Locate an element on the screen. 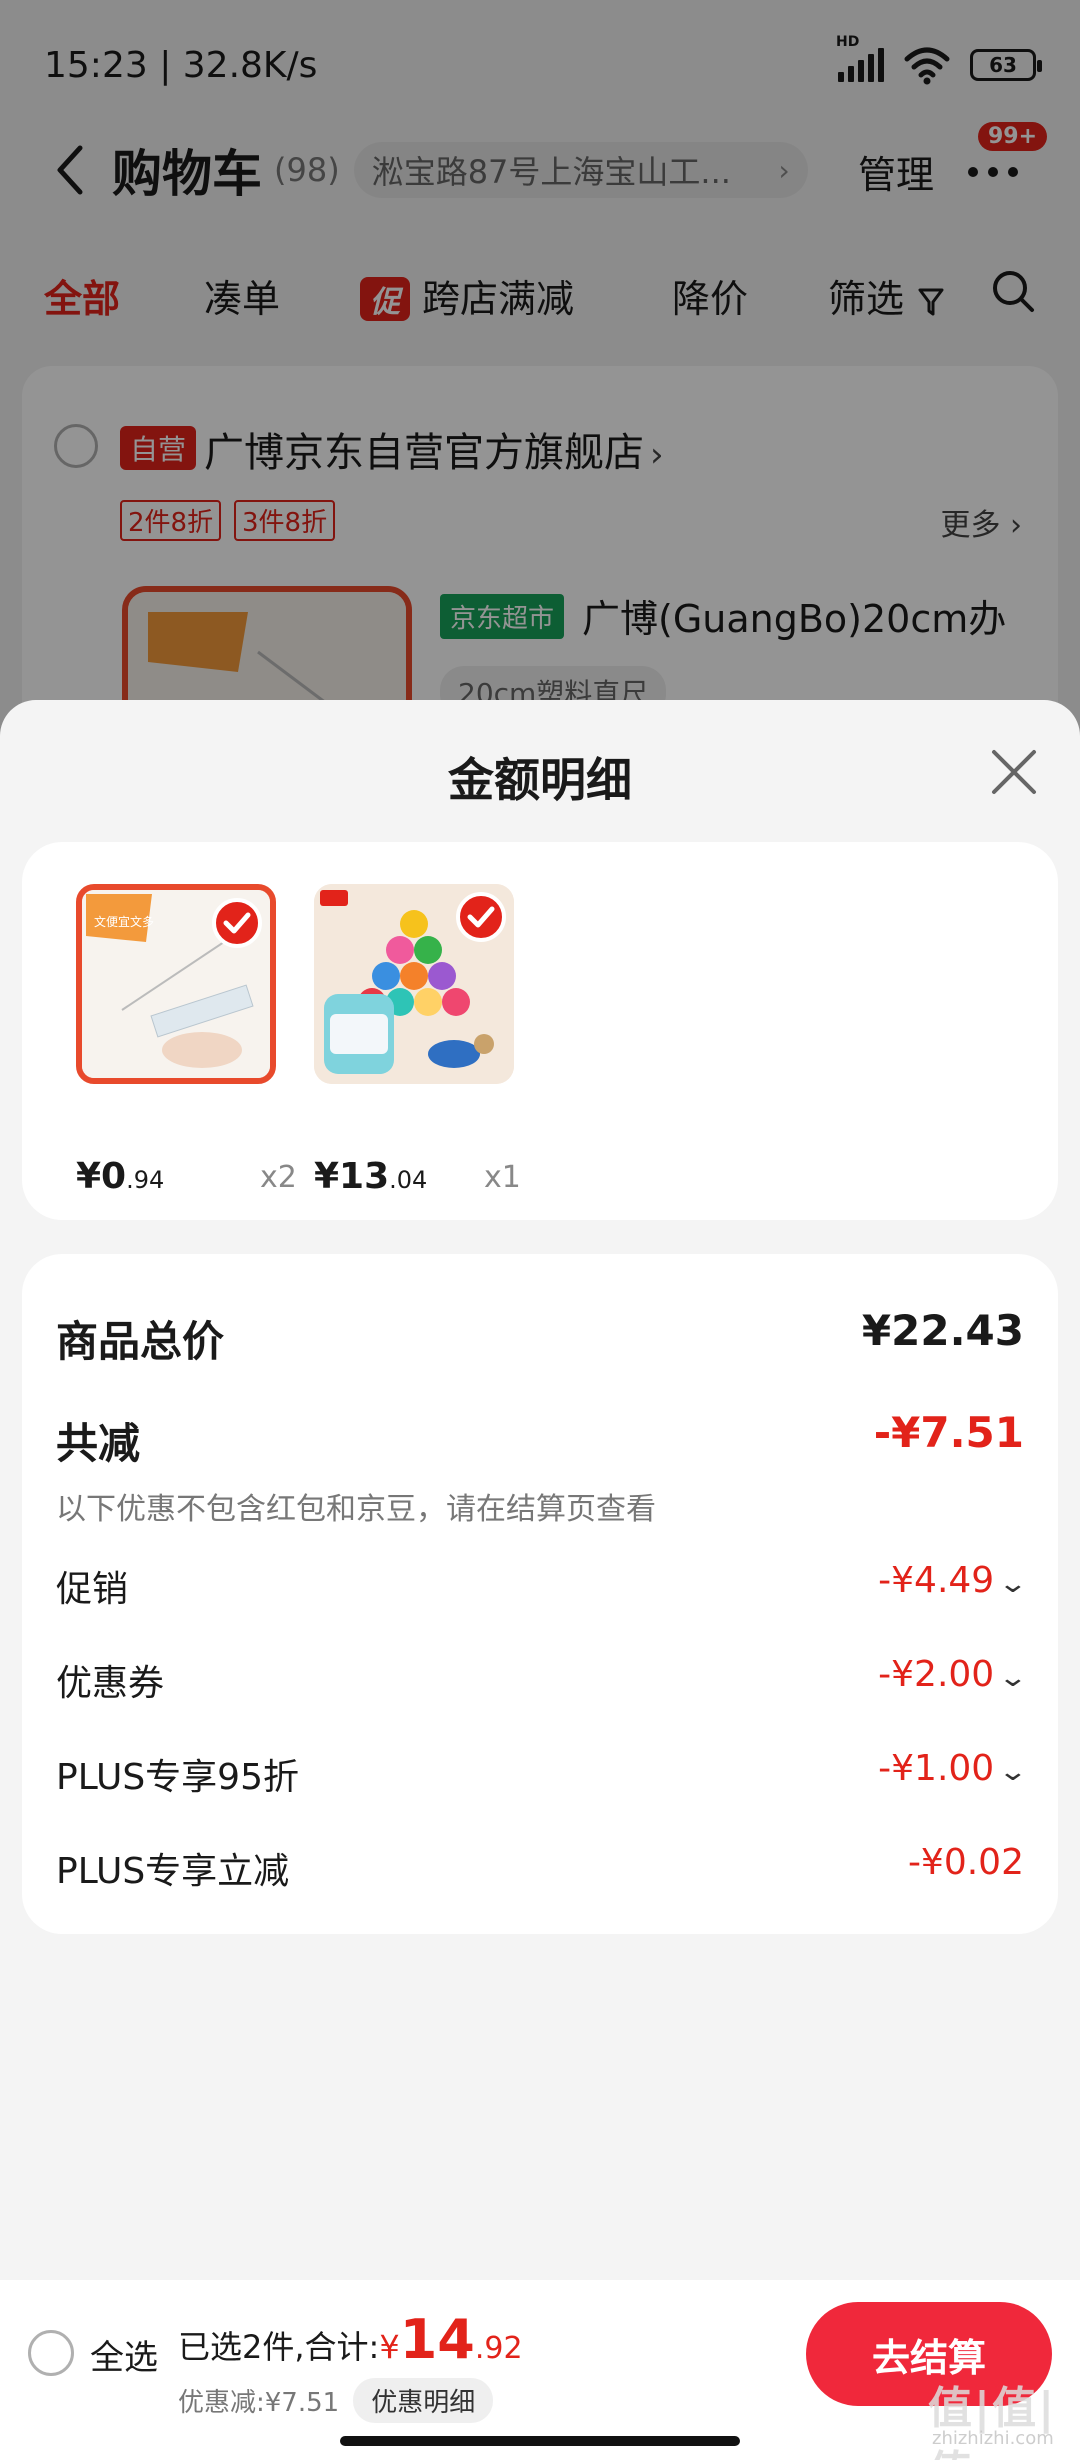  item-price: ¥0.94 is located at coordinates (120, 1176).